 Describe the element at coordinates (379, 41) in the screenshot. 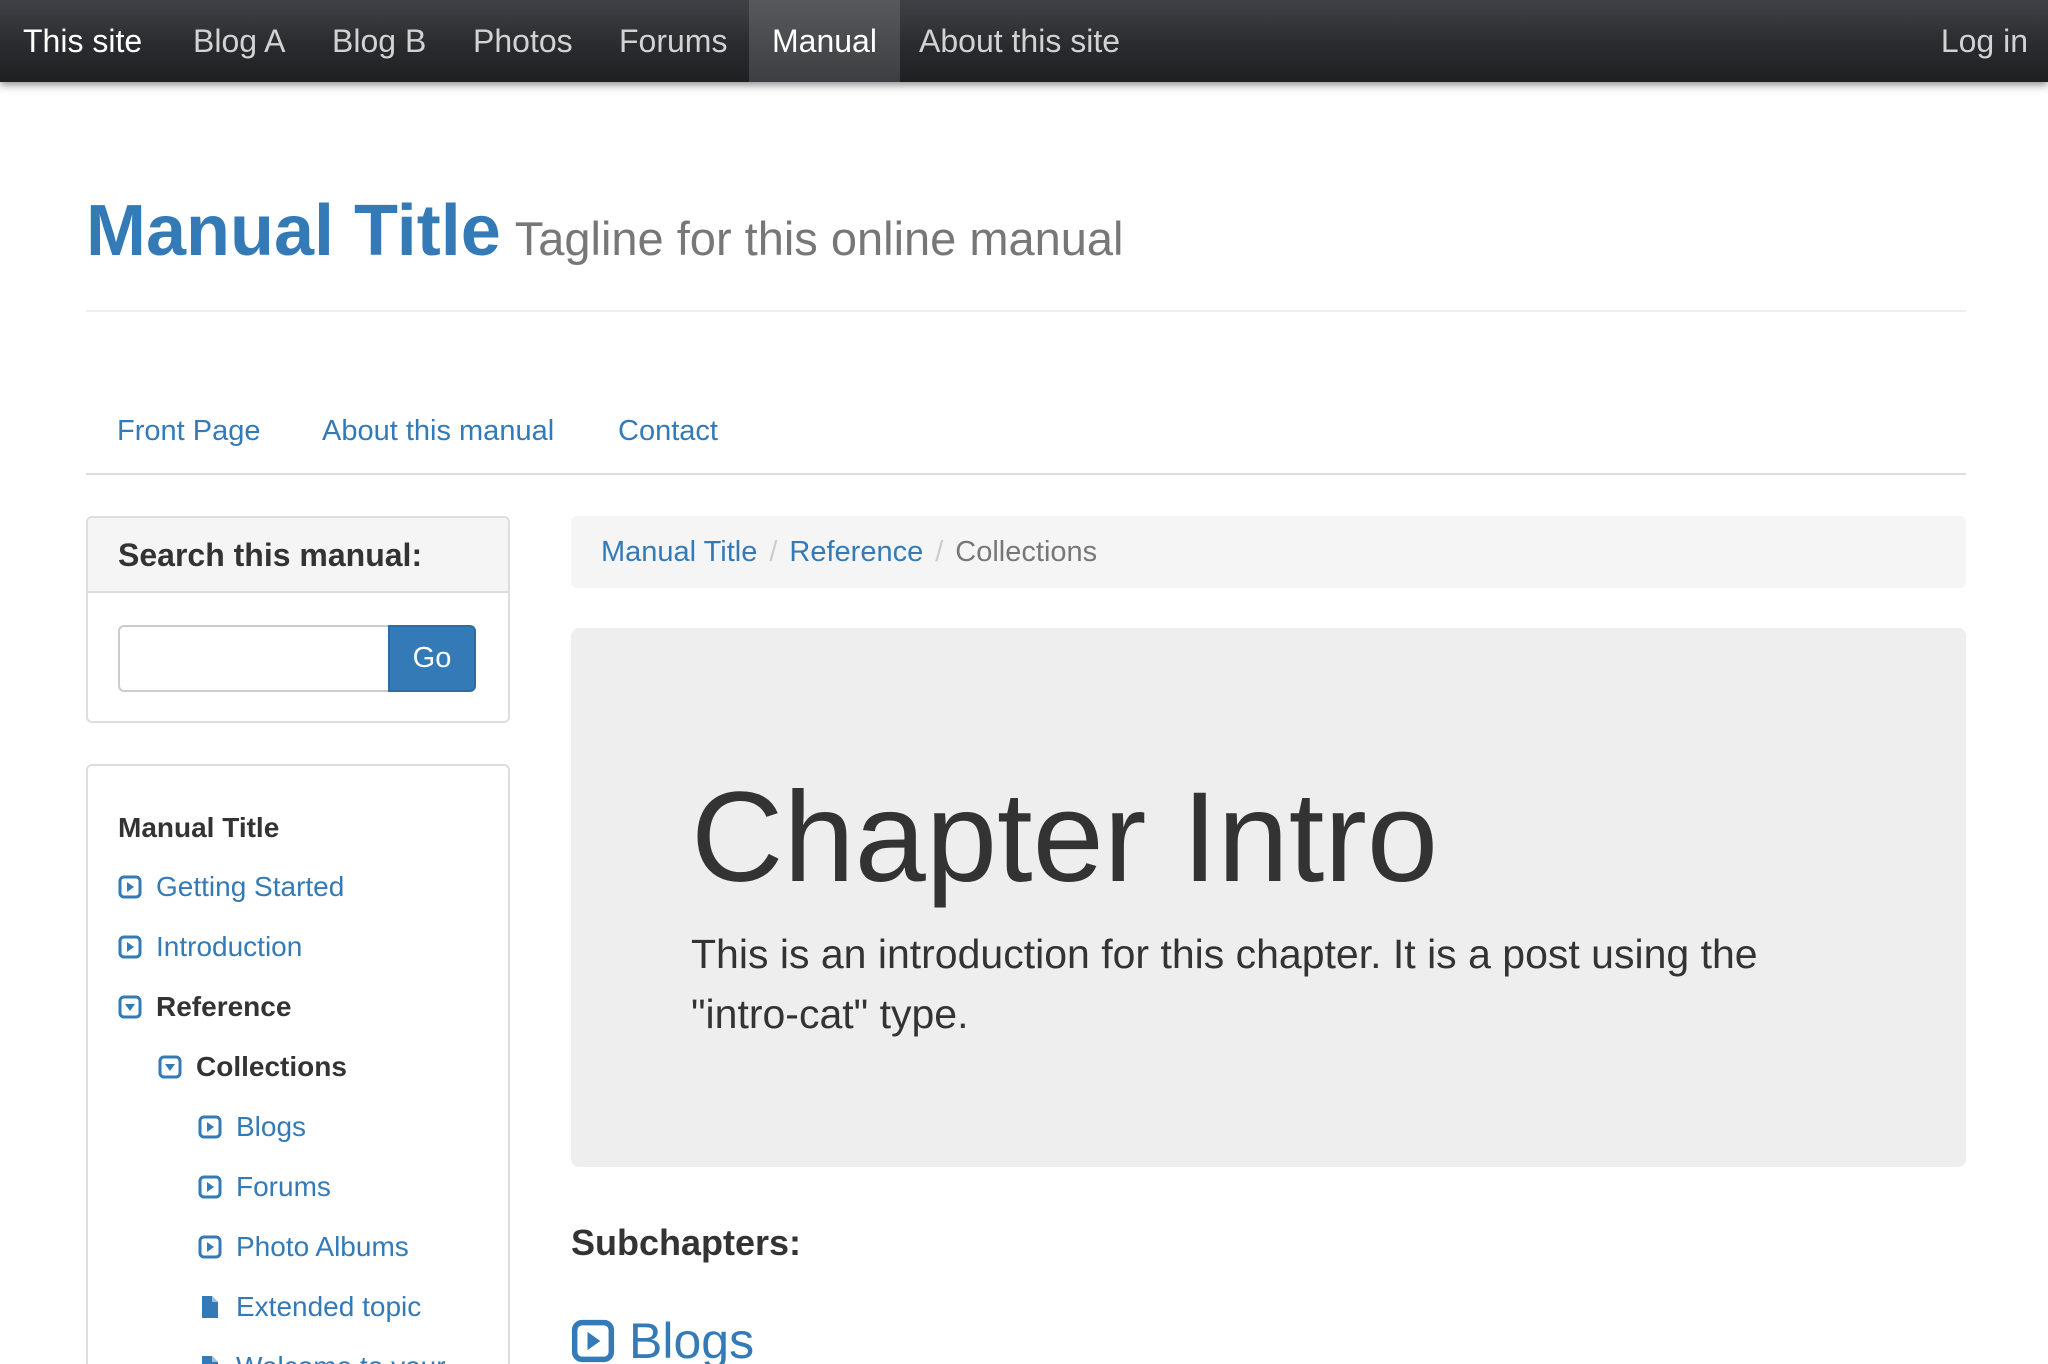

I see `nav-blog-b: Blog B` at that location.